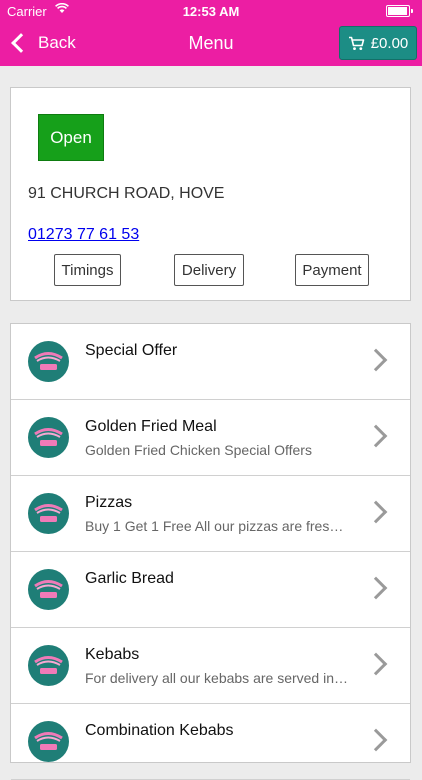  Describe the element at coordinates (129, 578) in the screenshot. I see `menu-item-name: Garlic Bread` at that location.